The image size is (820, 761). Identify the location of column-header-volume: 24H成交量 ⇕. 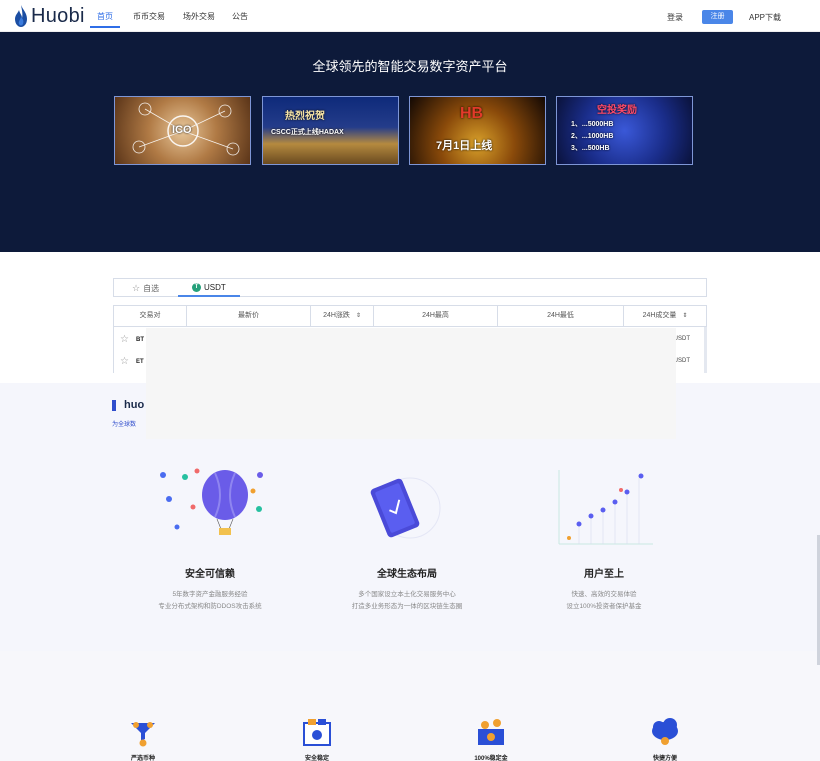
(665, 316).